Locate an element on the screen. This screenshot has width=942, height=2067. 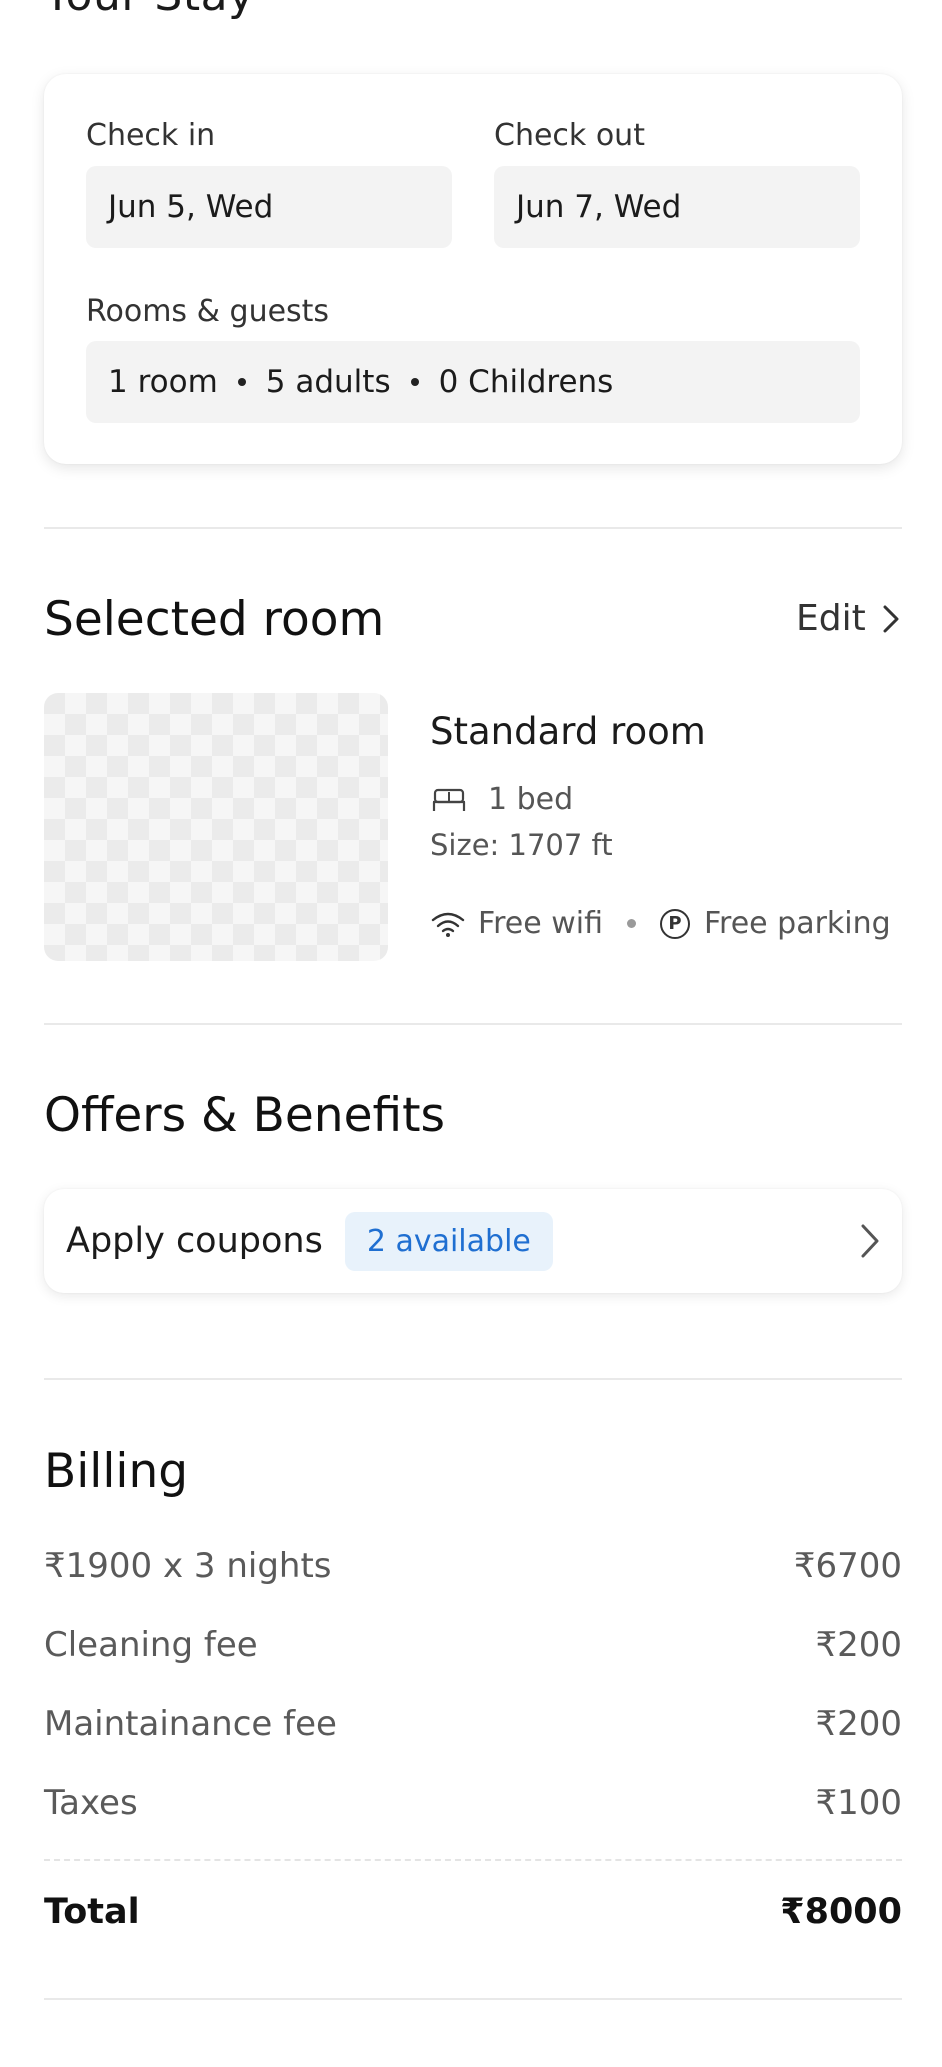
billing-total-row: Total ₹8000 is located at coordinates (473, 1912).